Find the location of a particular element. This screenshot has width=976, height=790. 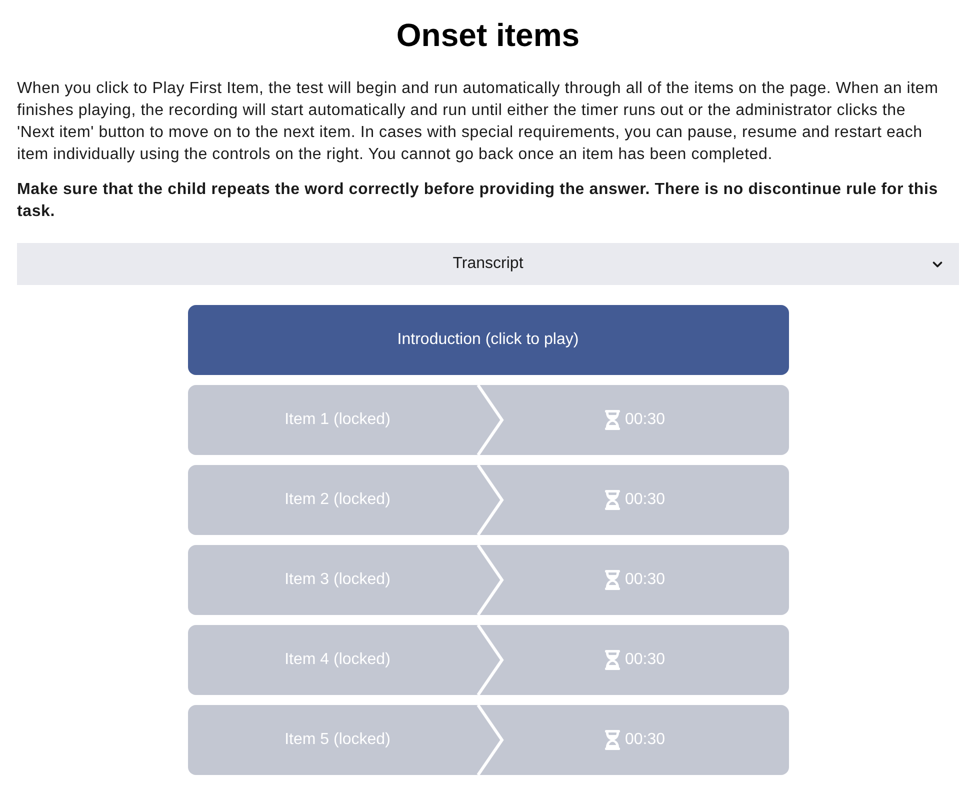

item-label: Item 3 (locked) is located at coordinates (337, 580).